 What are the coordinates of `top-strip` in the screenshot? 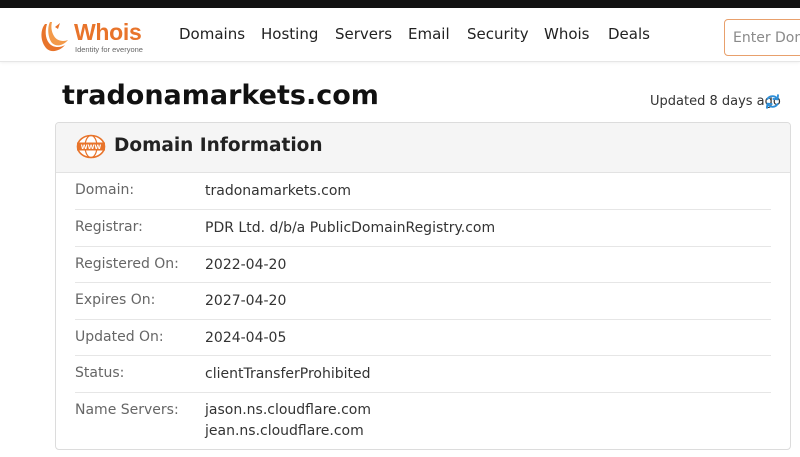 It's located at (400, 4).